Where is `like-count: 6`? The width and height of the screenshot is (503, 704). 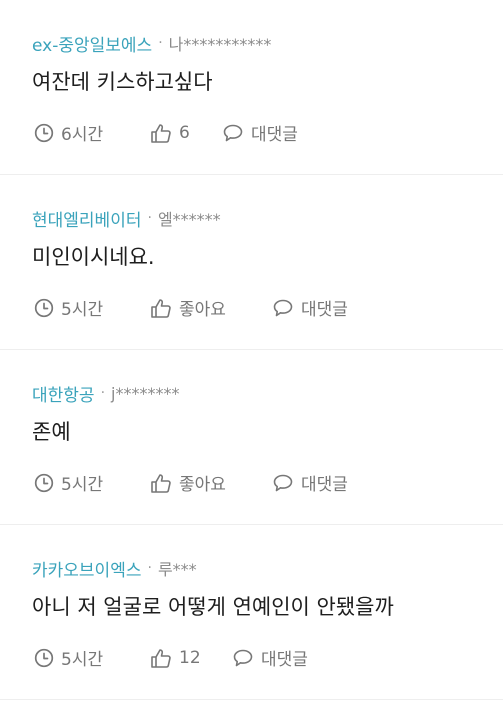 like-count: 6 is located at coordinates (184, 132).